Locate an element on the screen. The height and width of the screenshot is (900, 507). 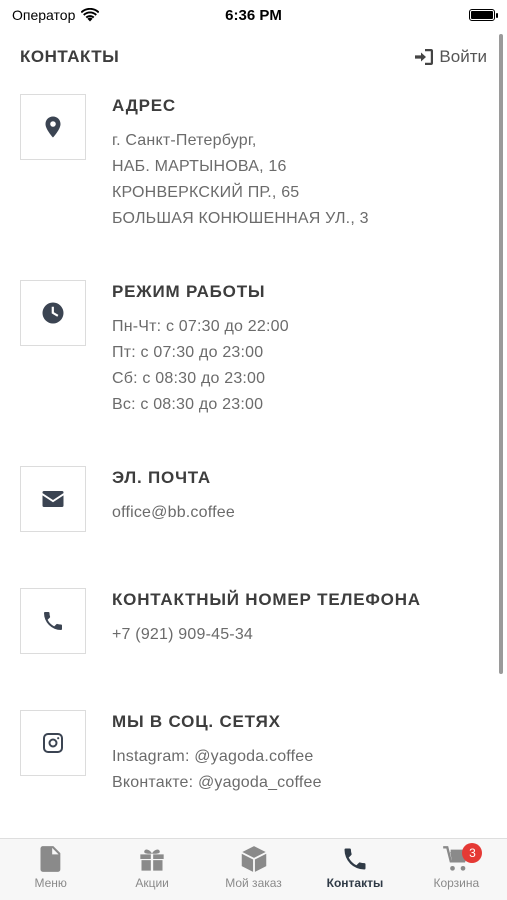
email-body: ЭЛ. ПОЧТА office@bb.coffee is located at coordinates (173, 499).